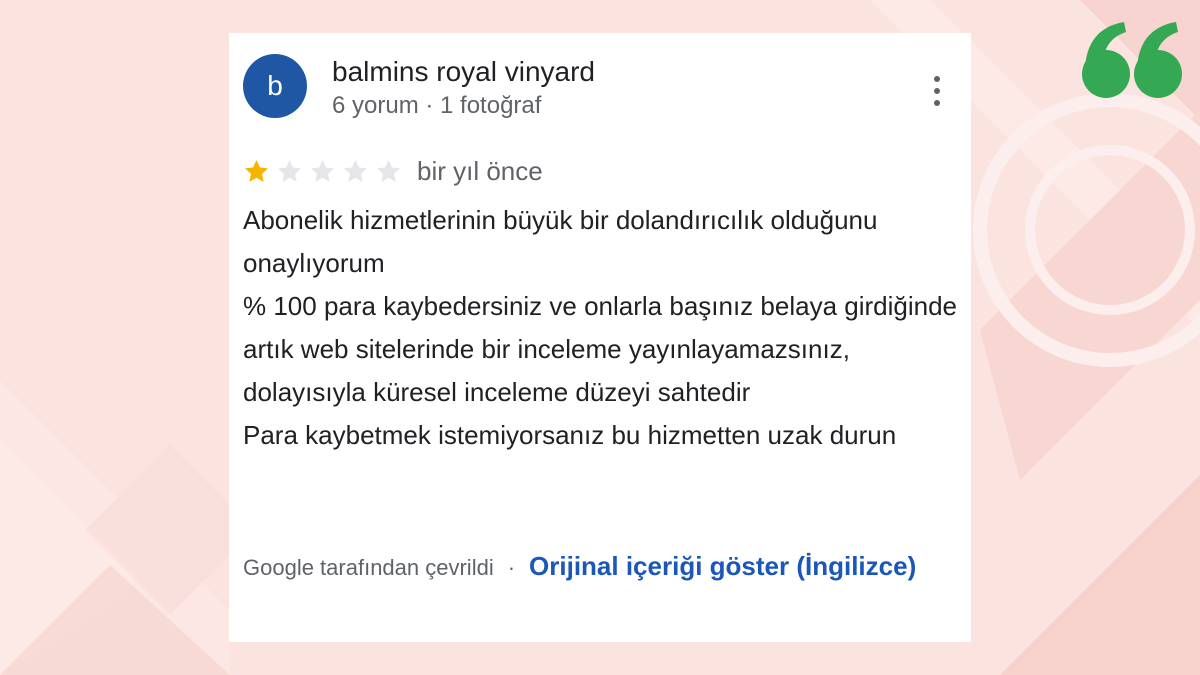  I want to click on star-filled-icon, so click(256, 170).